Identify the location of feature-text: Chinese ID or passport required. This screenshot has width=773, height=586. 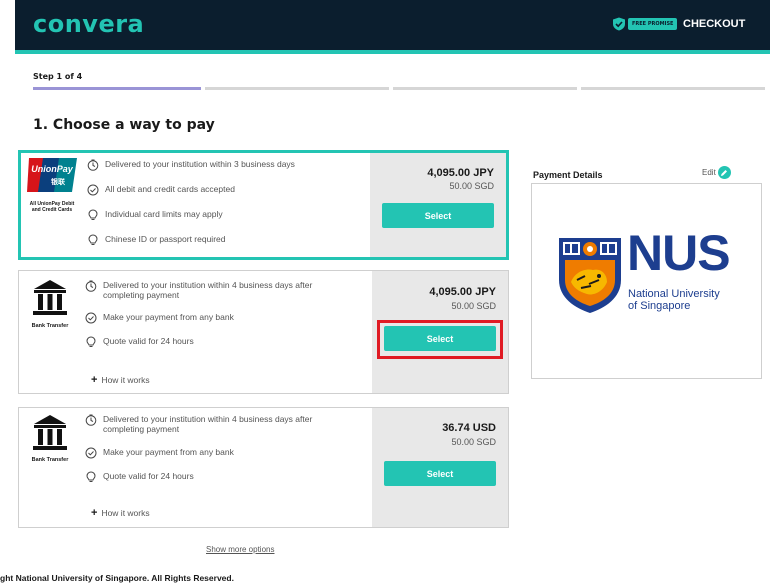
(165, 239).